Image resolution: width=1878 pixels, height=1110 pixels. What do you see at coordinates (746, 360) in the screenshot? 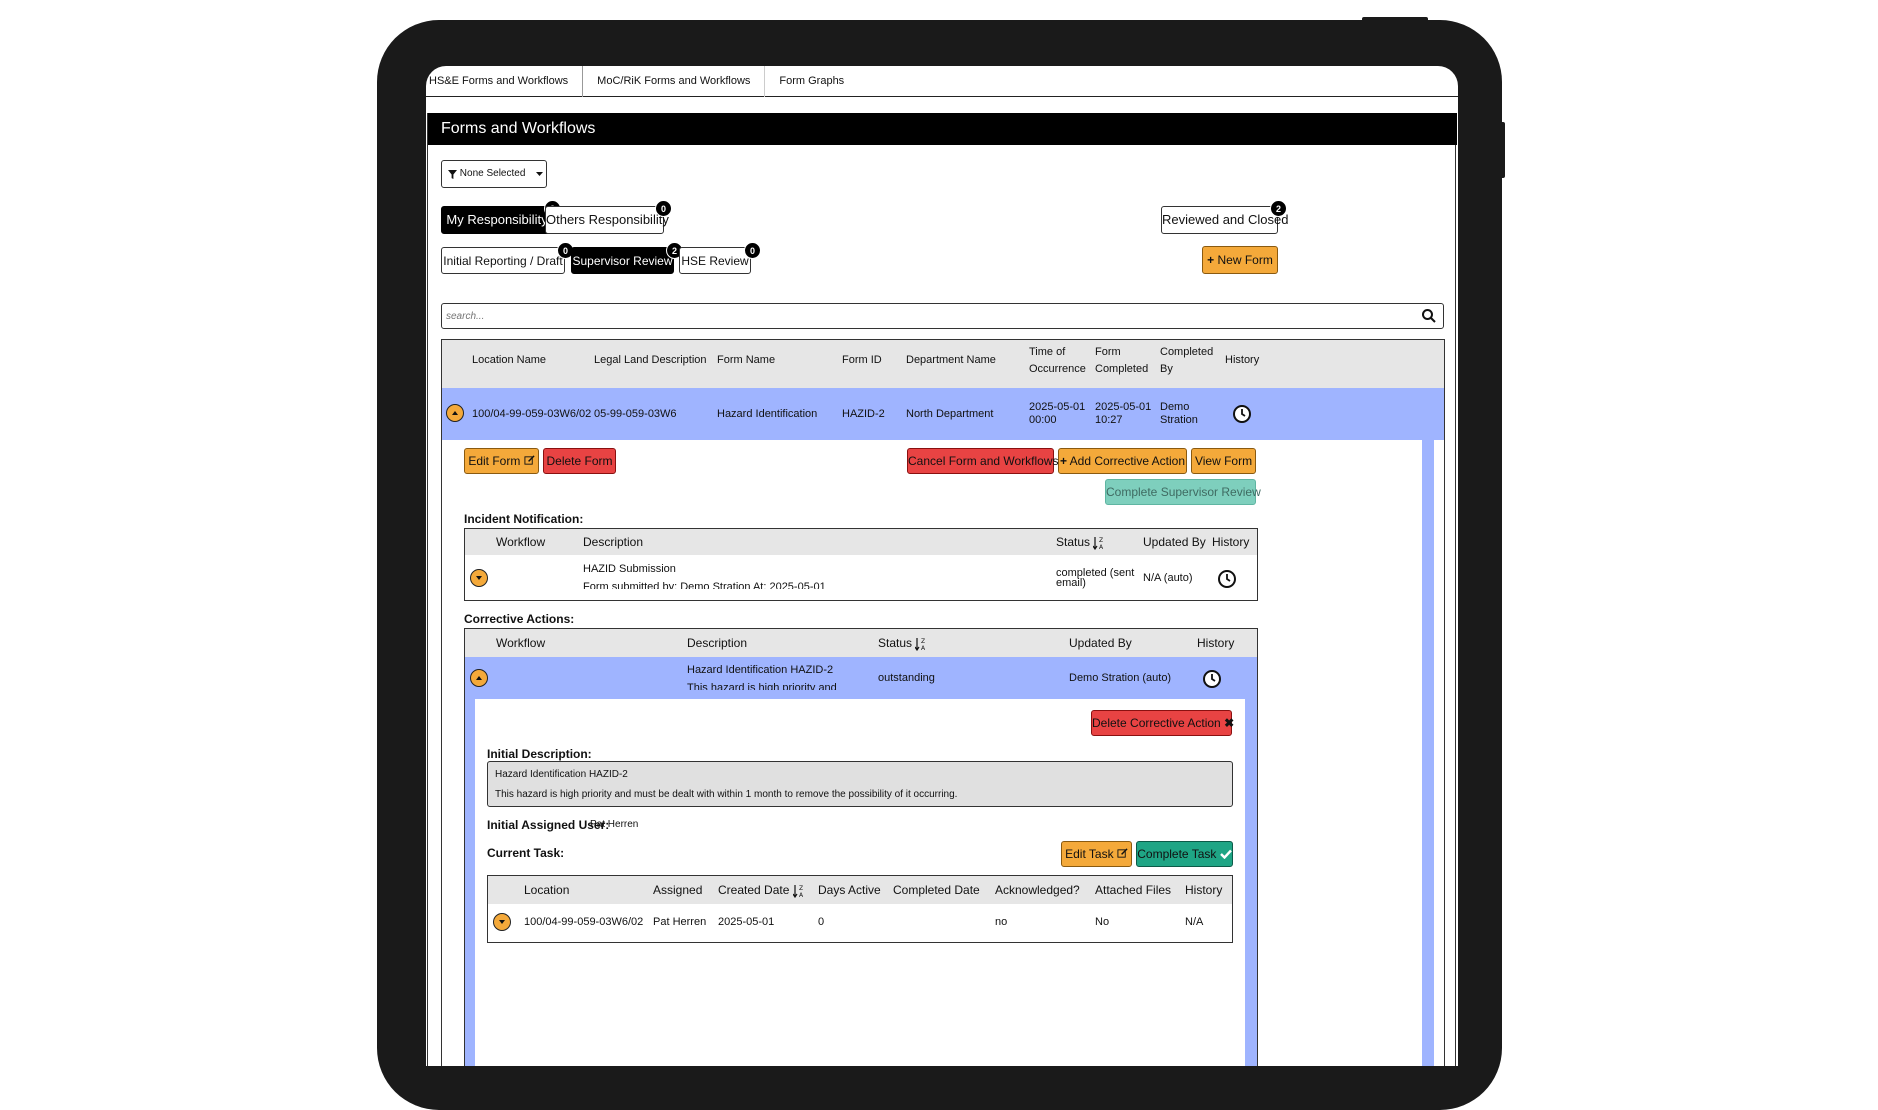
I see `header-form-name: Form Name` at bounding box center [746, 360].